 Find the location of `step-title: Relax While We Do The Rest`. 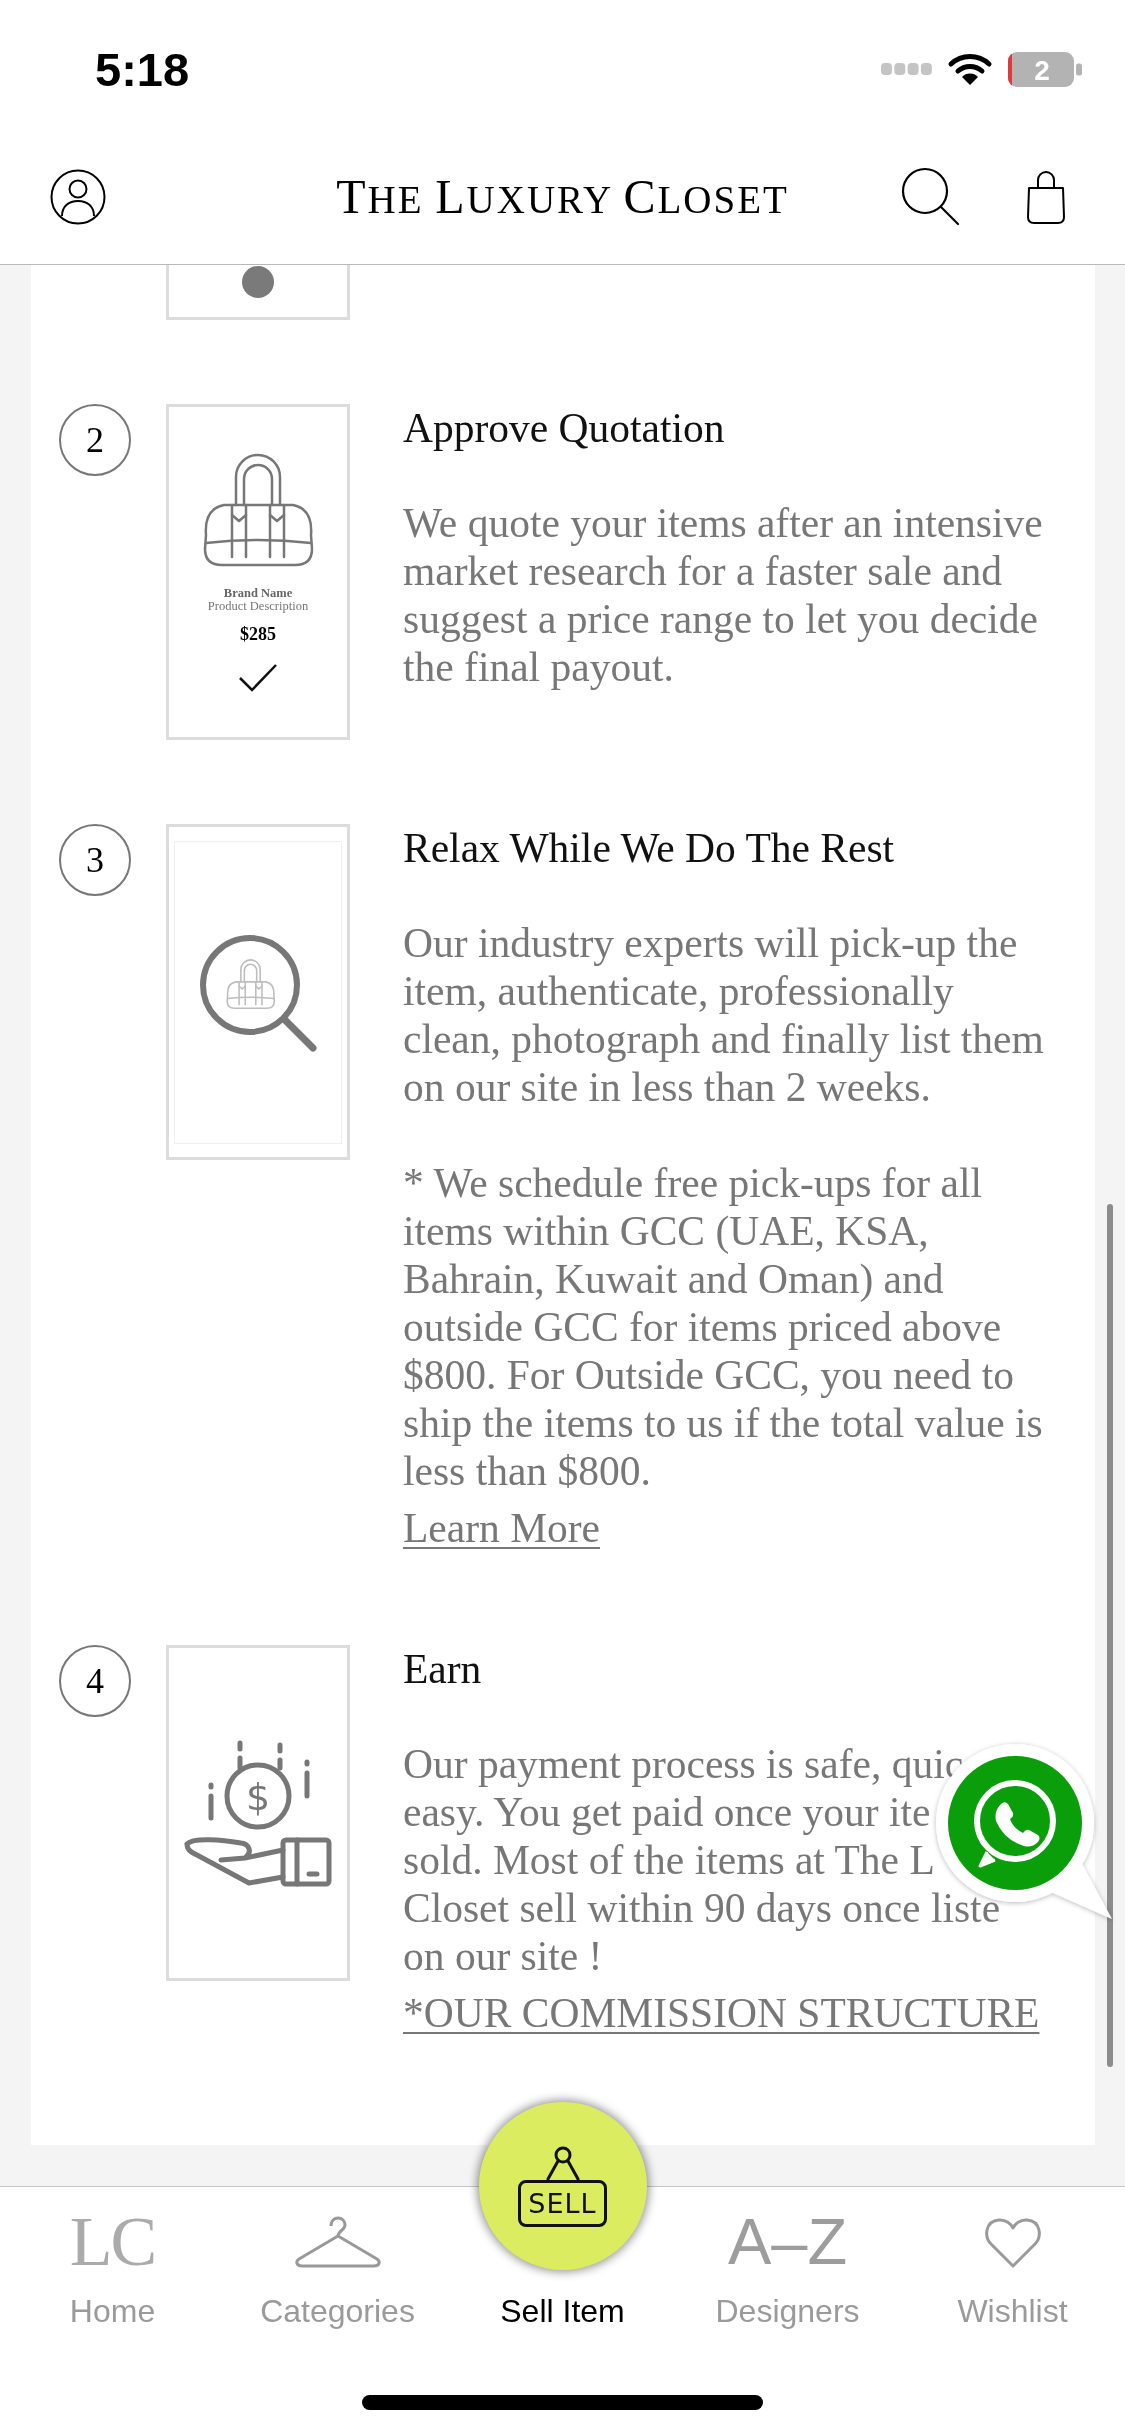

step-title: Relax While We Do The Rest is located at coordinates (649, 848).